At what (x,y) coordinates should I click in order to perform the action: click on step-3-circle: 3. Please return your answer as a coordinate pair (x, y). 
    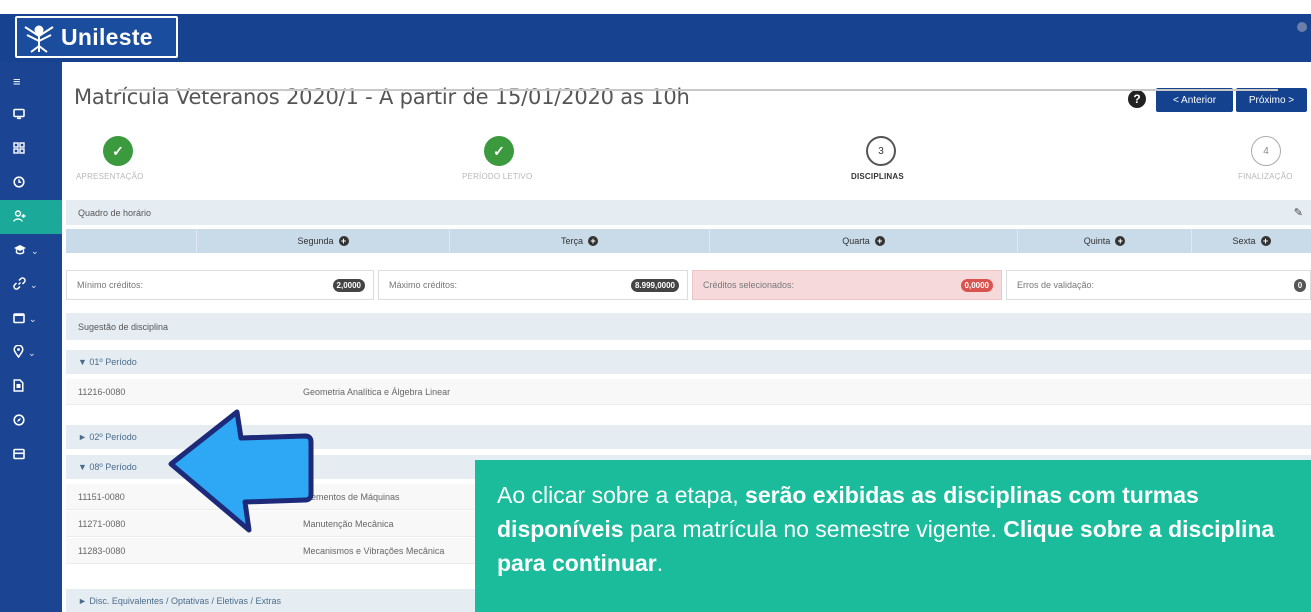
    Looking at the image, I should click on (881, 151).